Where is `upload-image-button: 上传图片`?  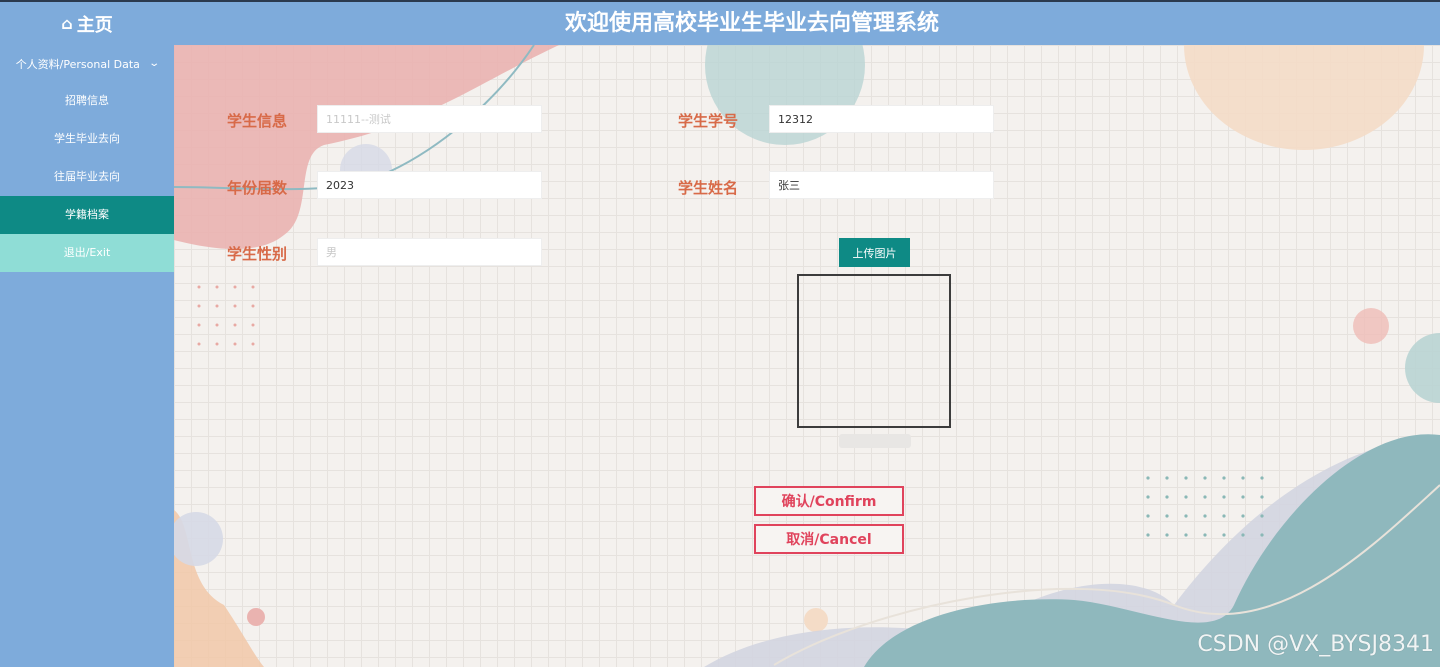
upload-image-button: 上传图片 is located at coordinates (874, 252).